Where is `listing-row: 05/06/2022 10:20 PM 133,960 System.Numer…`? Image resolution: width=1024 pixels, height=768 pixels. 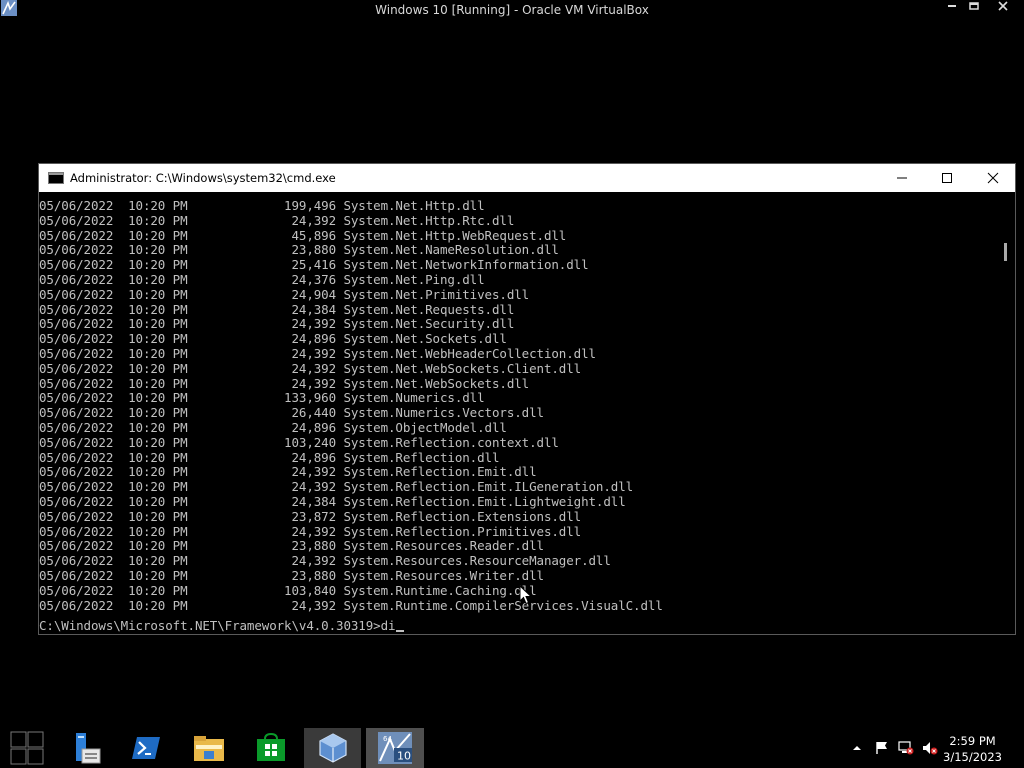
listing-row: 05/06/2022 10:20 PM 133,960 System.Numer… is located at coordinates (262, 398).